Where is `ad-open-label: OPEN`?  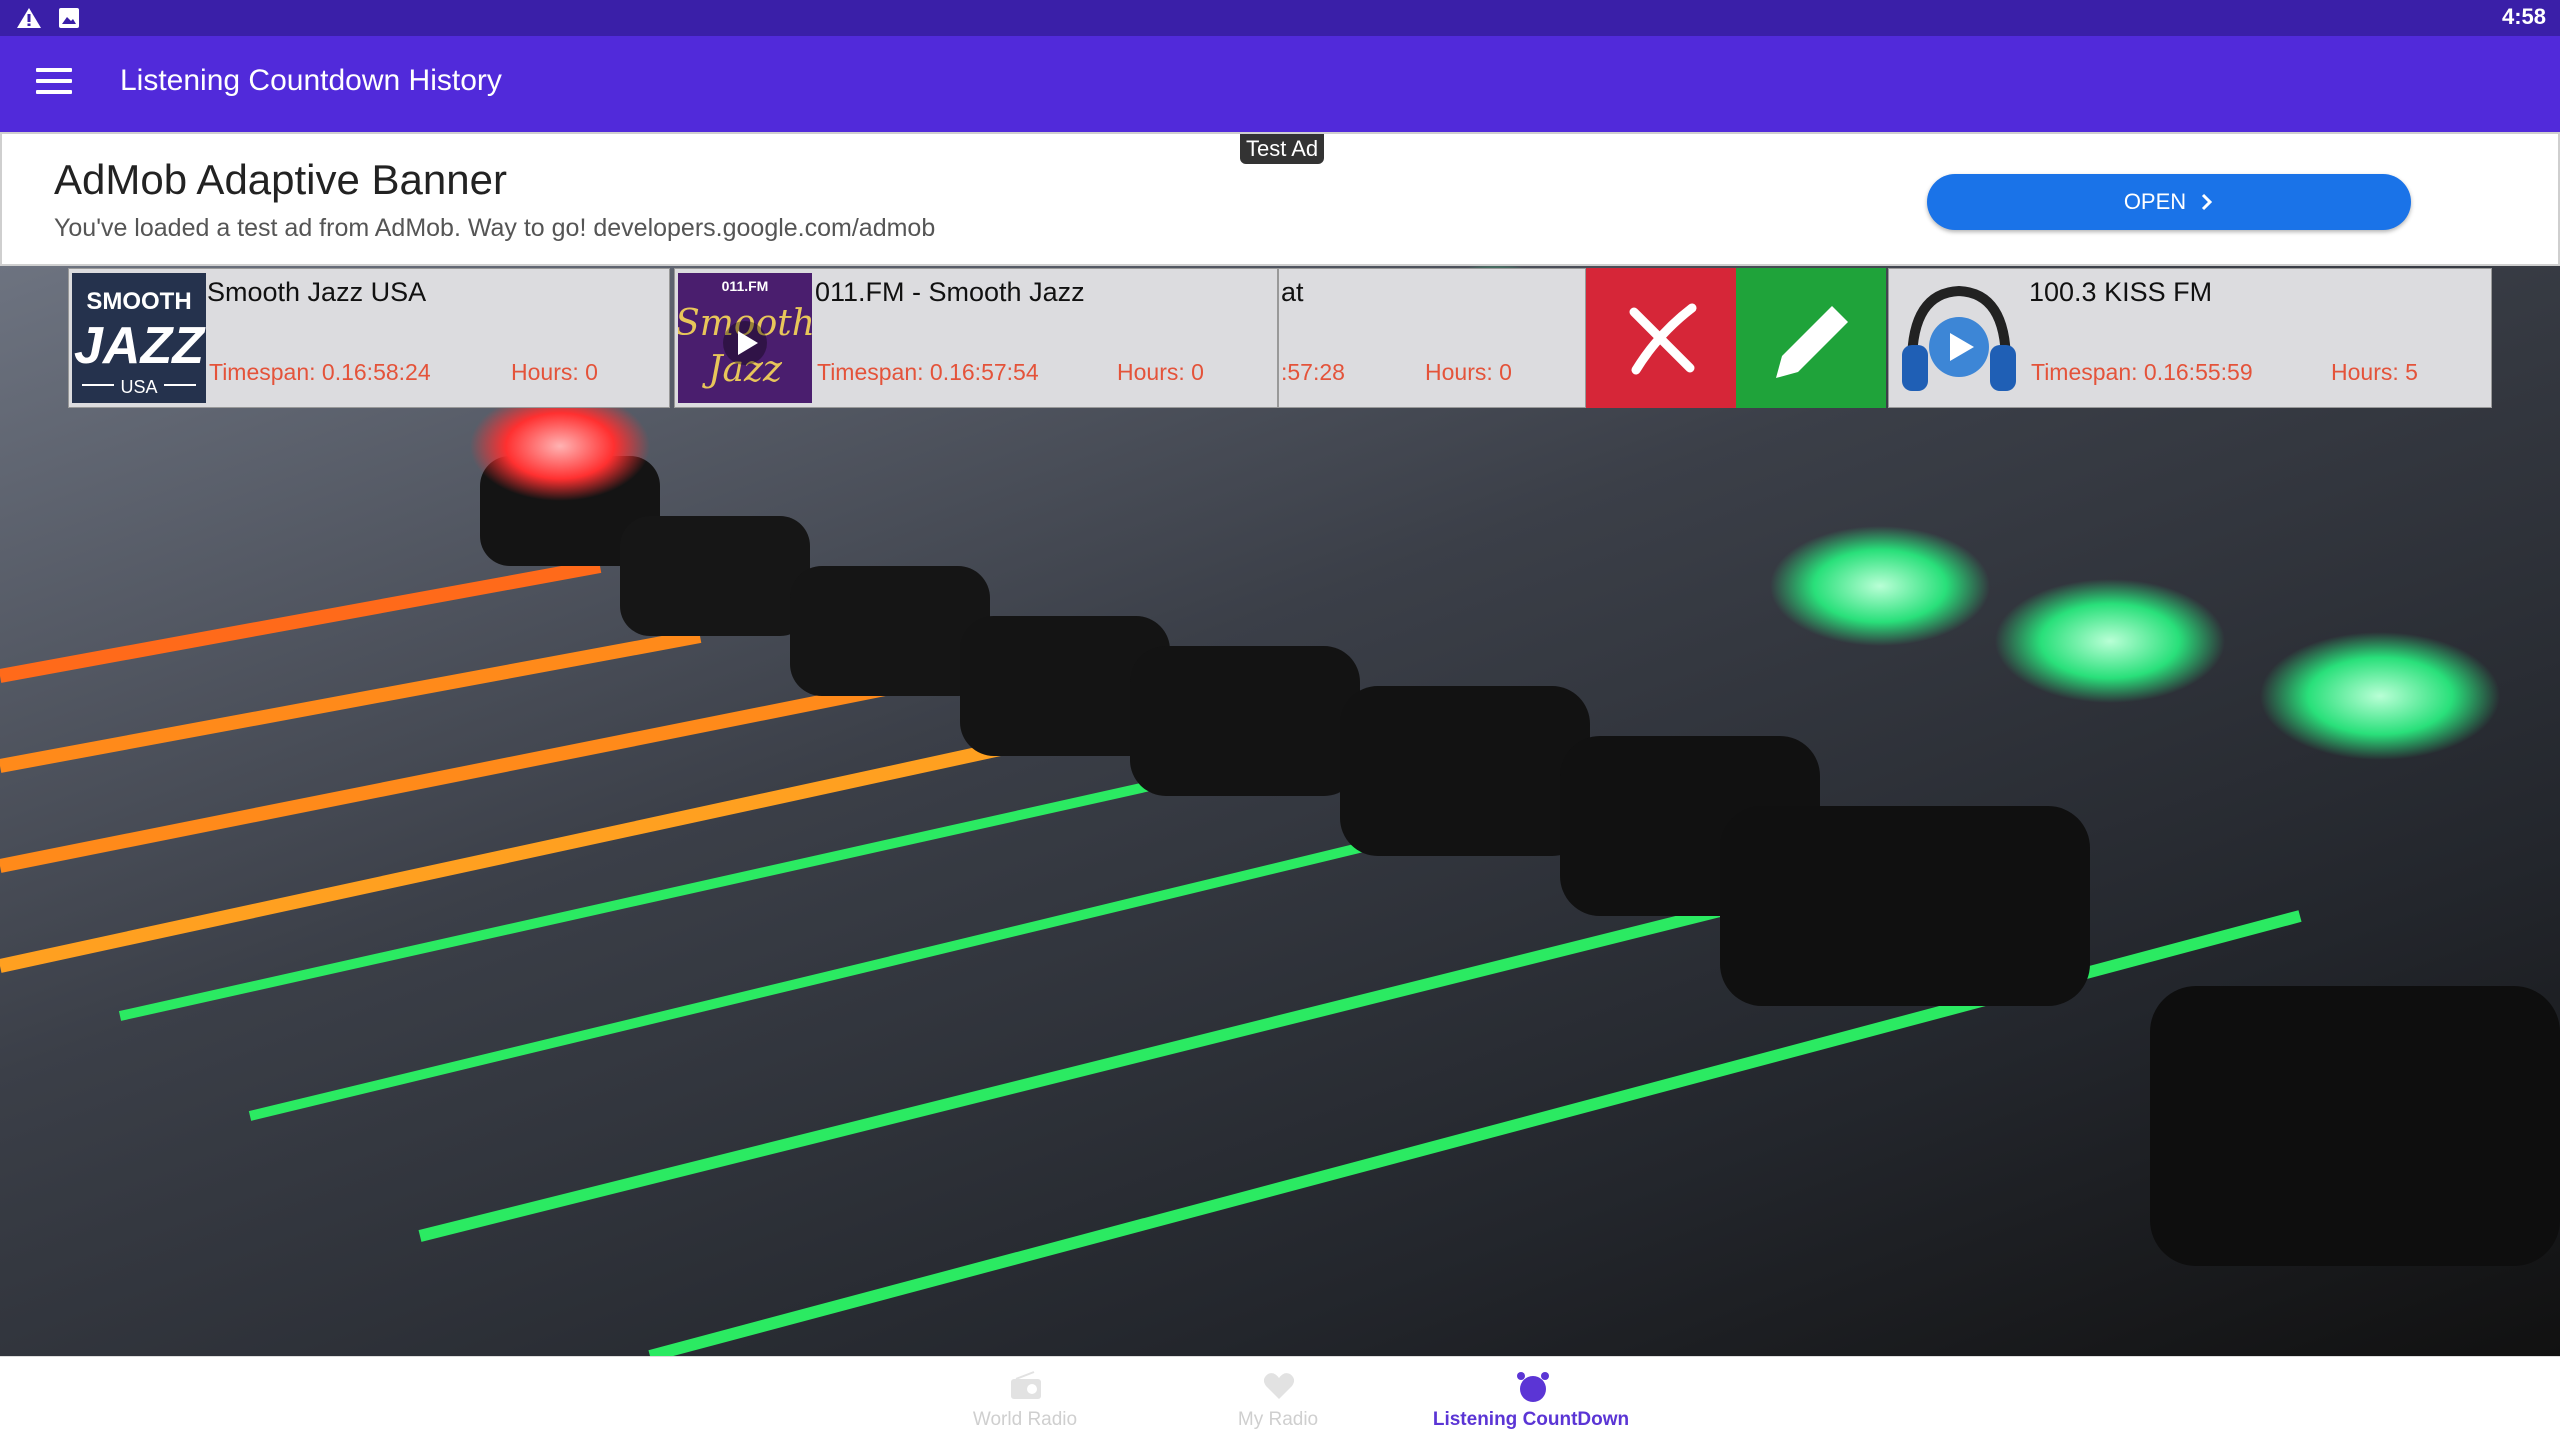 ad-open-label: OPEN is located at coordinates (2155, 201).